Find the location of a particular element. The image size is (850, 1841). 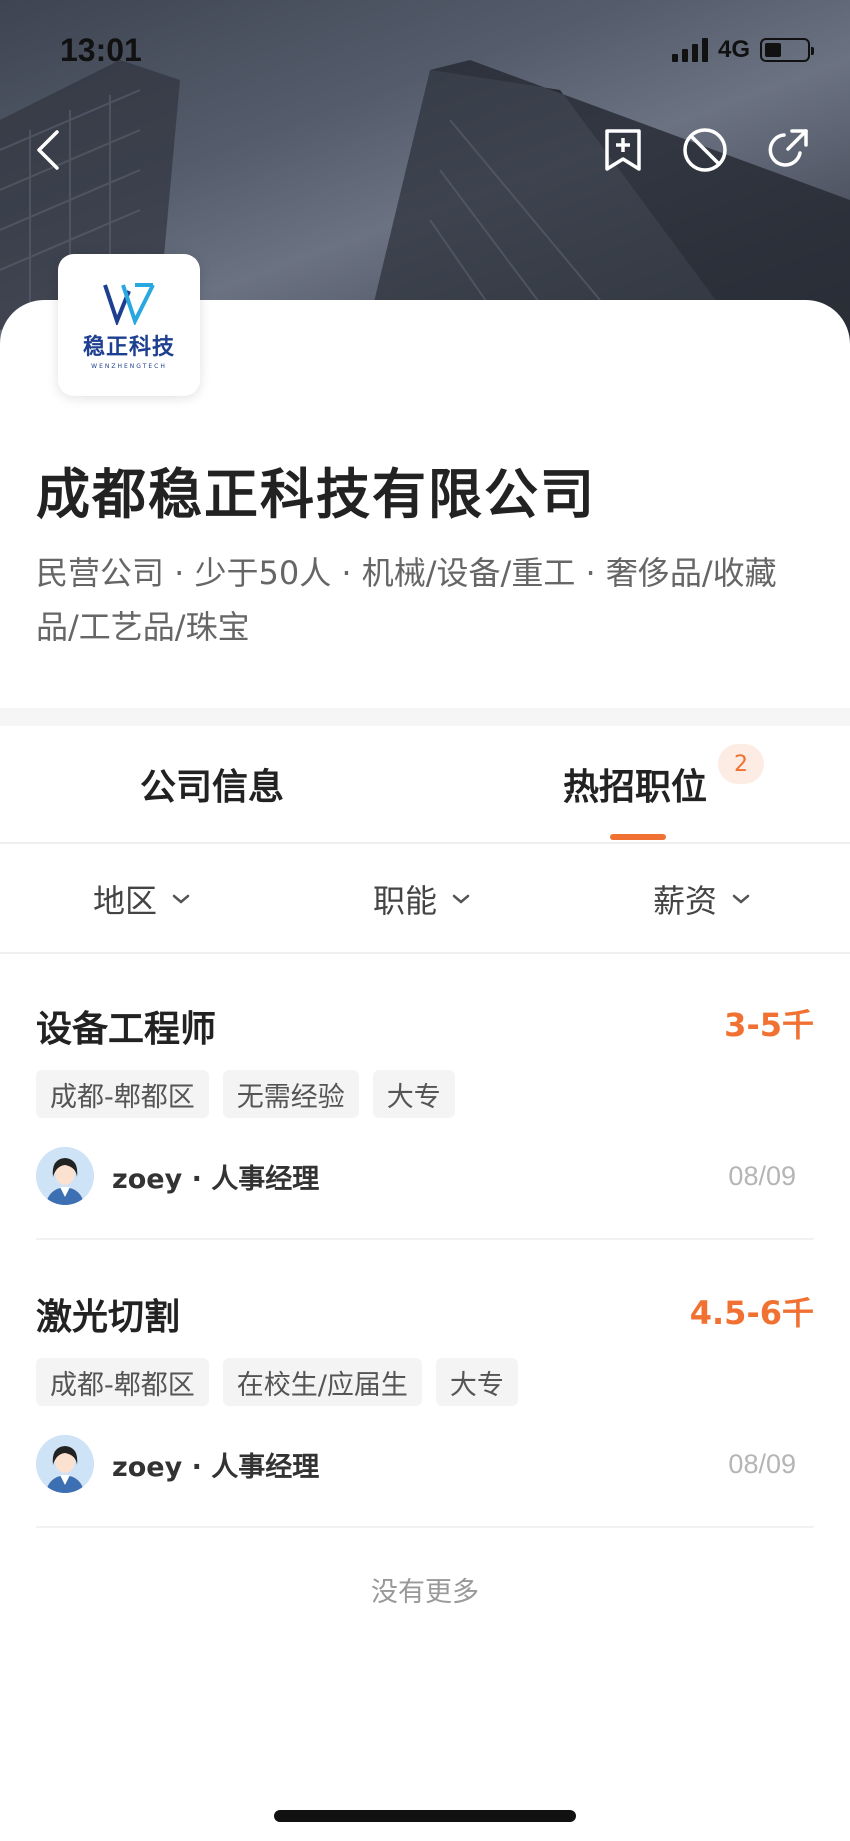

job-tags: 成都-郫都区 在校生/应届生 大专 is located at coordinates (277, 1382).